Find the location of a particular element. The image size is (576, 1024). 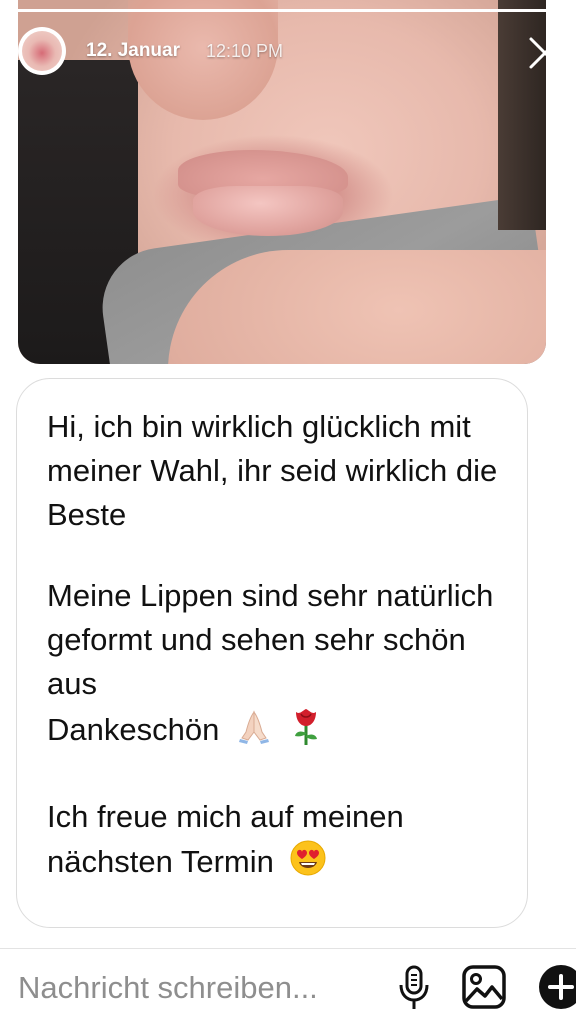

message-text: Dankeschön is located at coordinates (133, 730).